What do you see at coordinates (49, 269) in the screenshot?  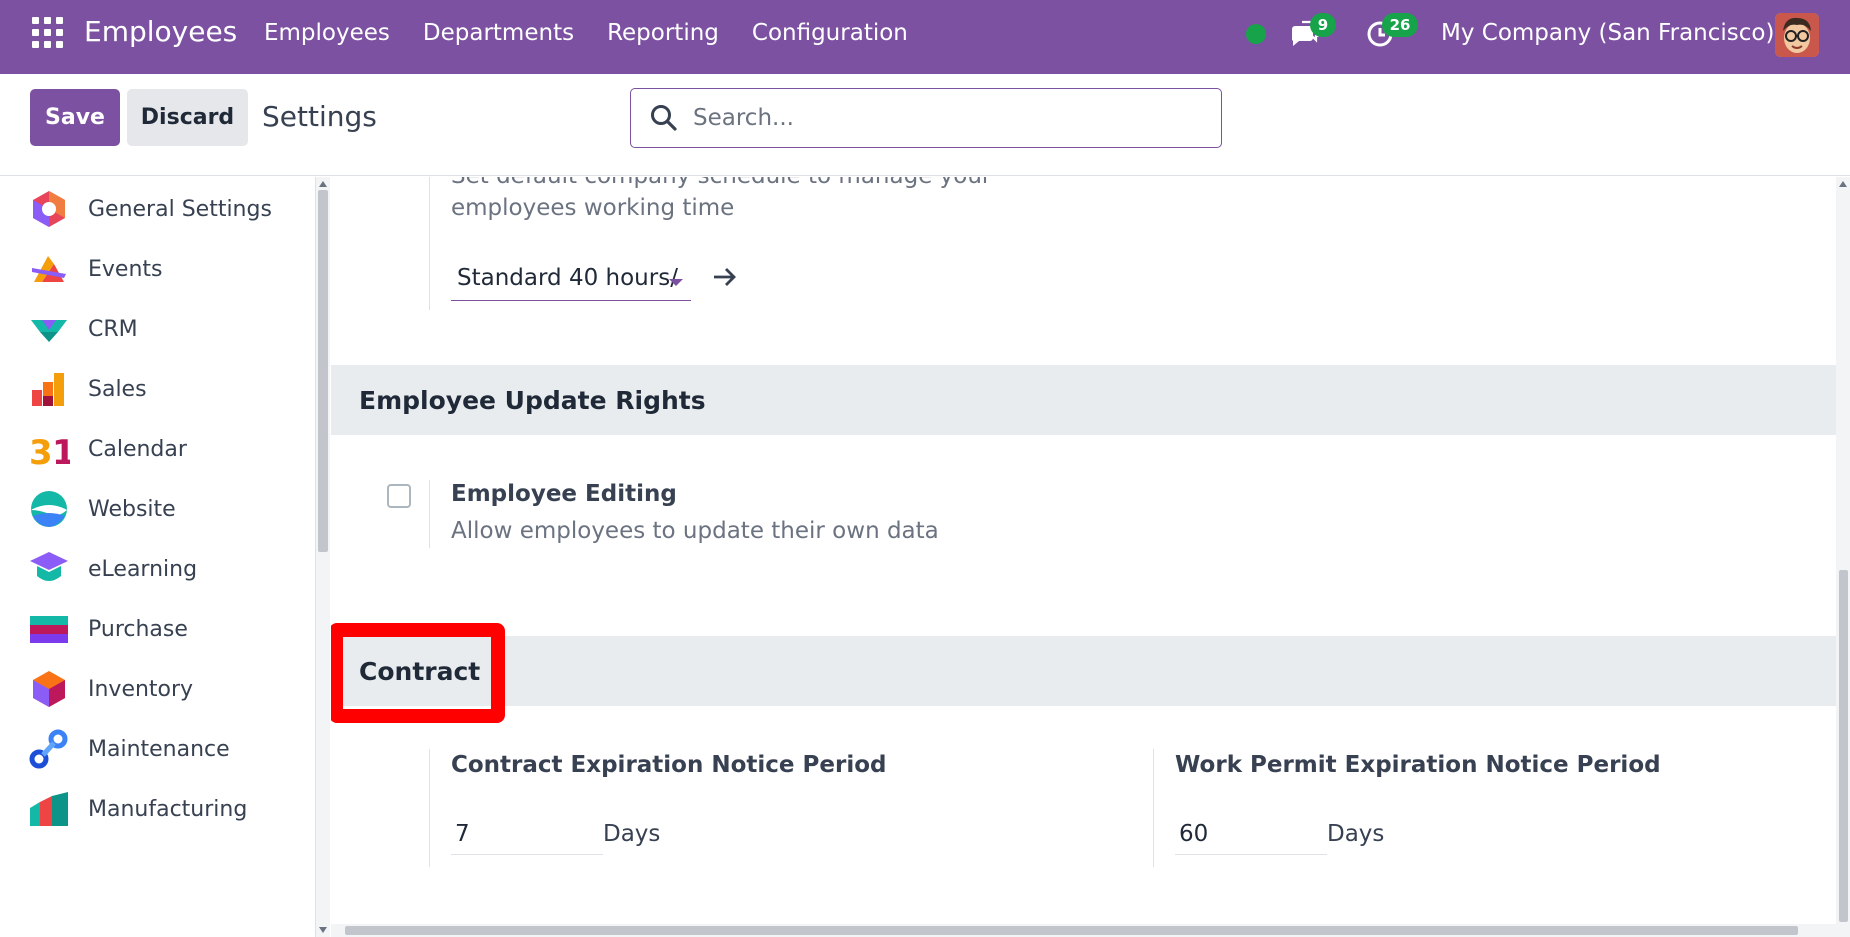 I see `events-icon` at bounding box center [49, 269].